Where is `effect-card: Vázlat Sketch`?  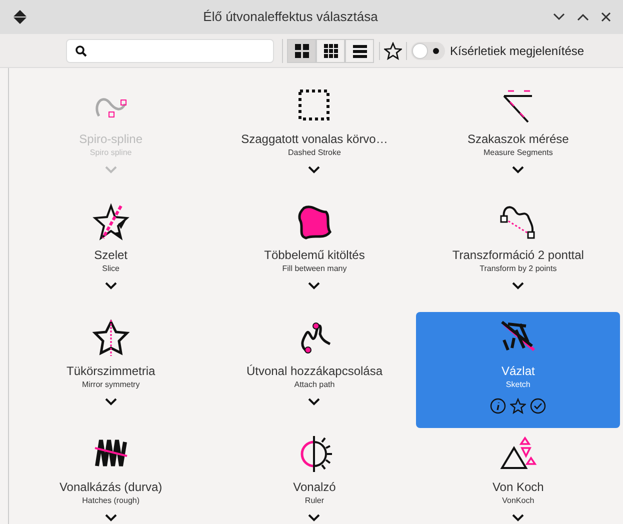 effect-card: Vázlat Sketch is located at coordinates (518, 370).